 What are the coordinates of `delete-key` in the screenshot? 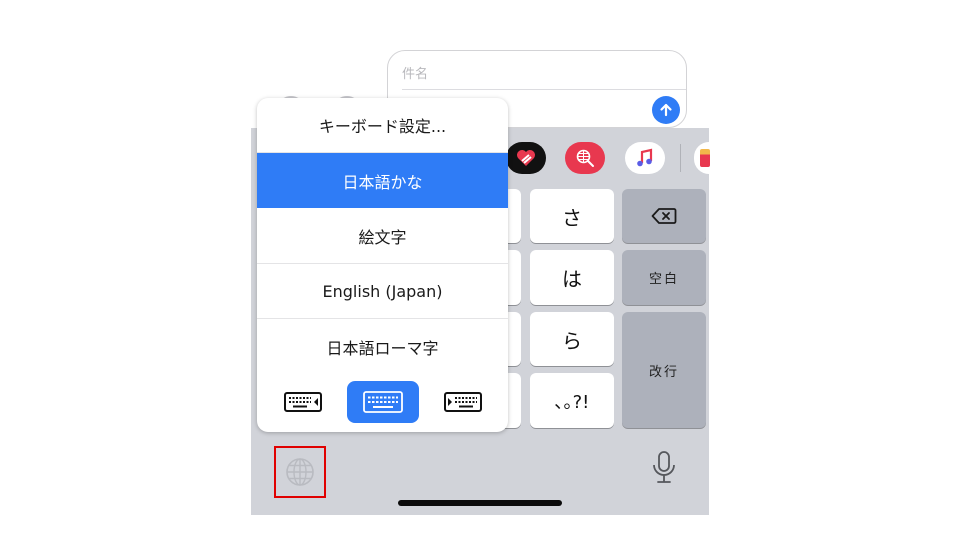 It's located at (664, 216).